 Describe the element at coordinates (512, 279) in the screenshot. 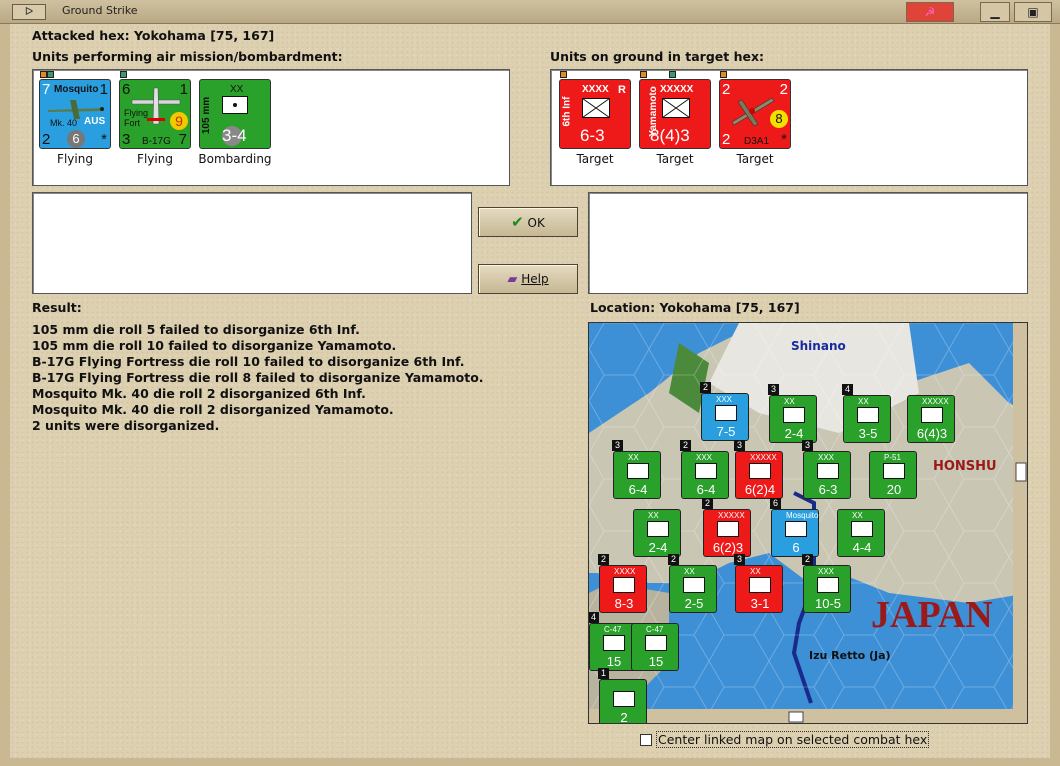

I see `help-book-icon: ▰` at that location.